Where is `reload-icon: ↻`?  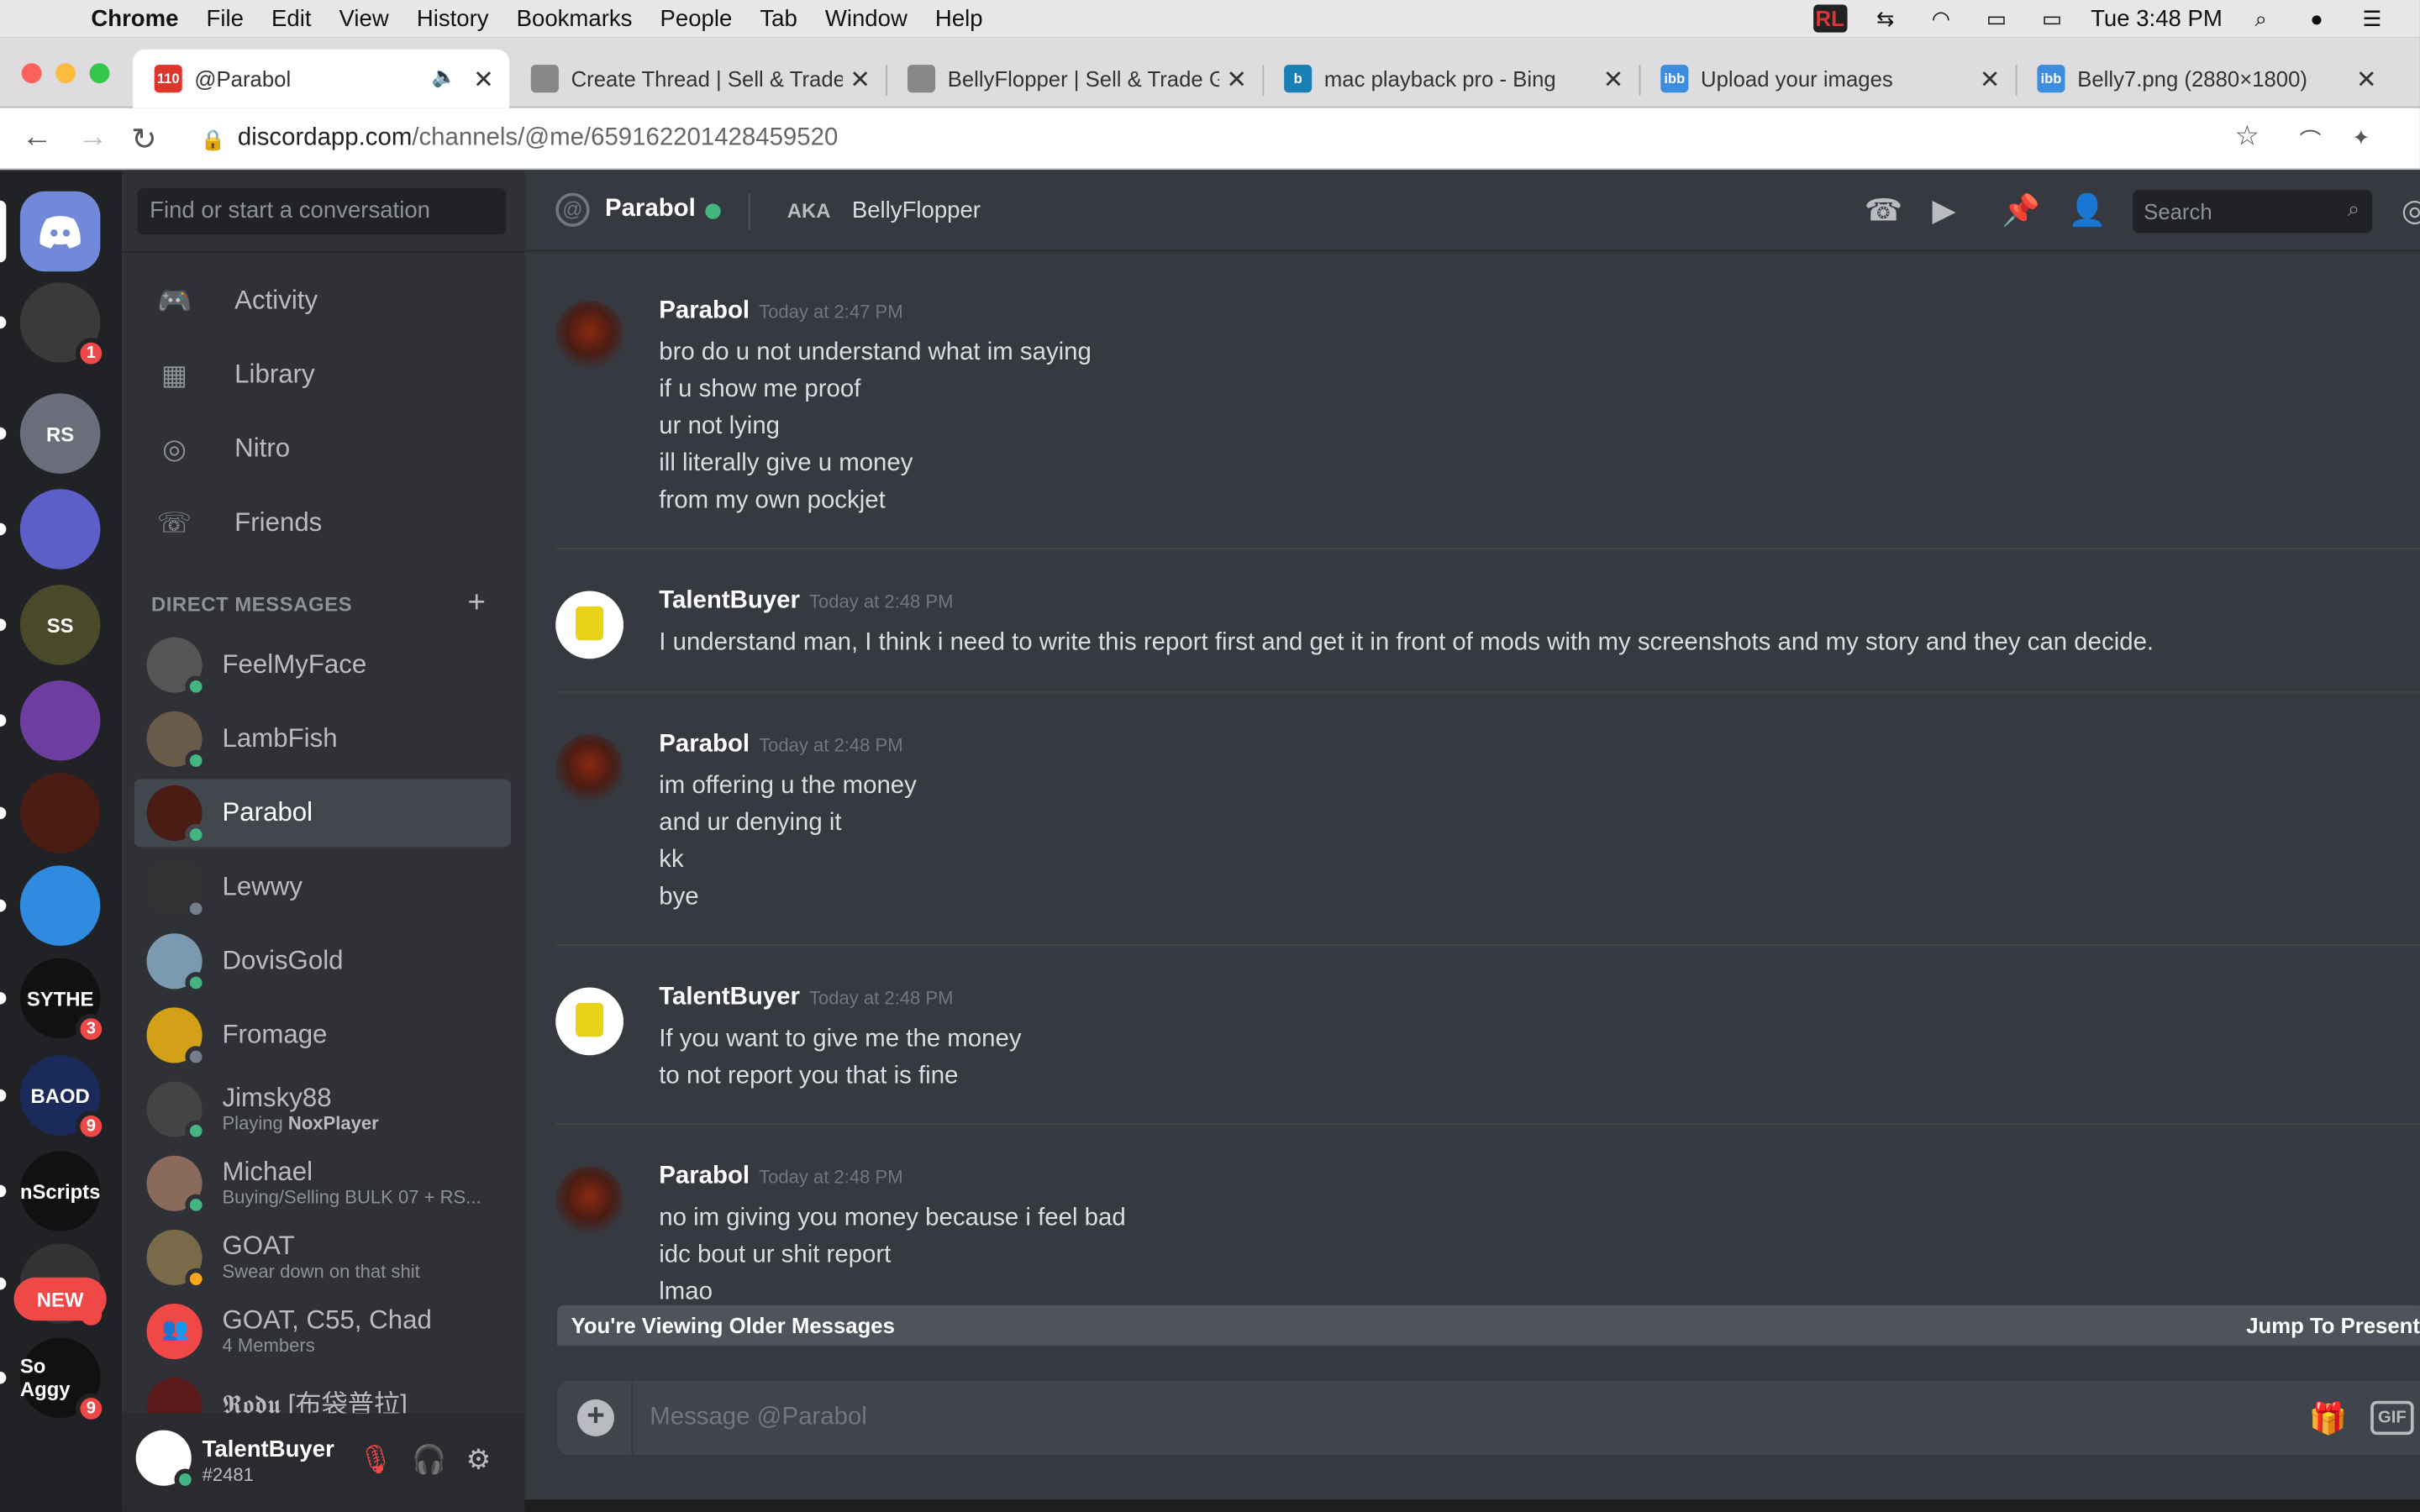
reload-icon: ↻ is located at coordinates (144, 139).